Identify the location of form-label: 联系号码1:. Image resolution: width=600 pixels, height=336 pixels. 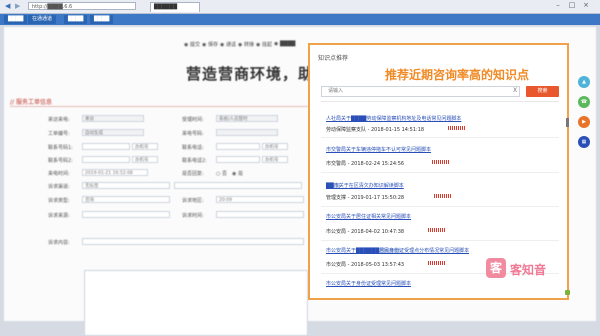
(60, 148).